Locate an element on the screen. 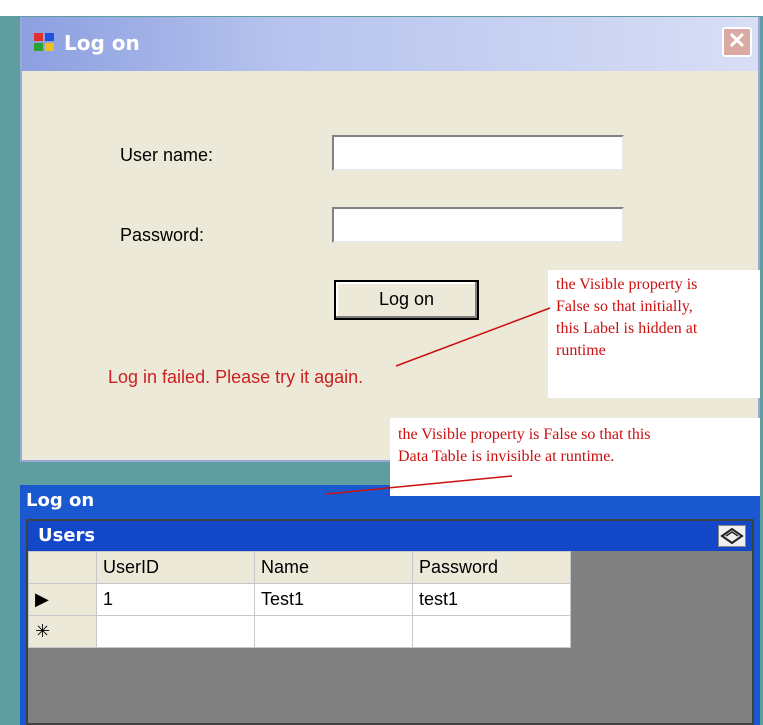  label-note-pointer is located at coordinates (473, 337).